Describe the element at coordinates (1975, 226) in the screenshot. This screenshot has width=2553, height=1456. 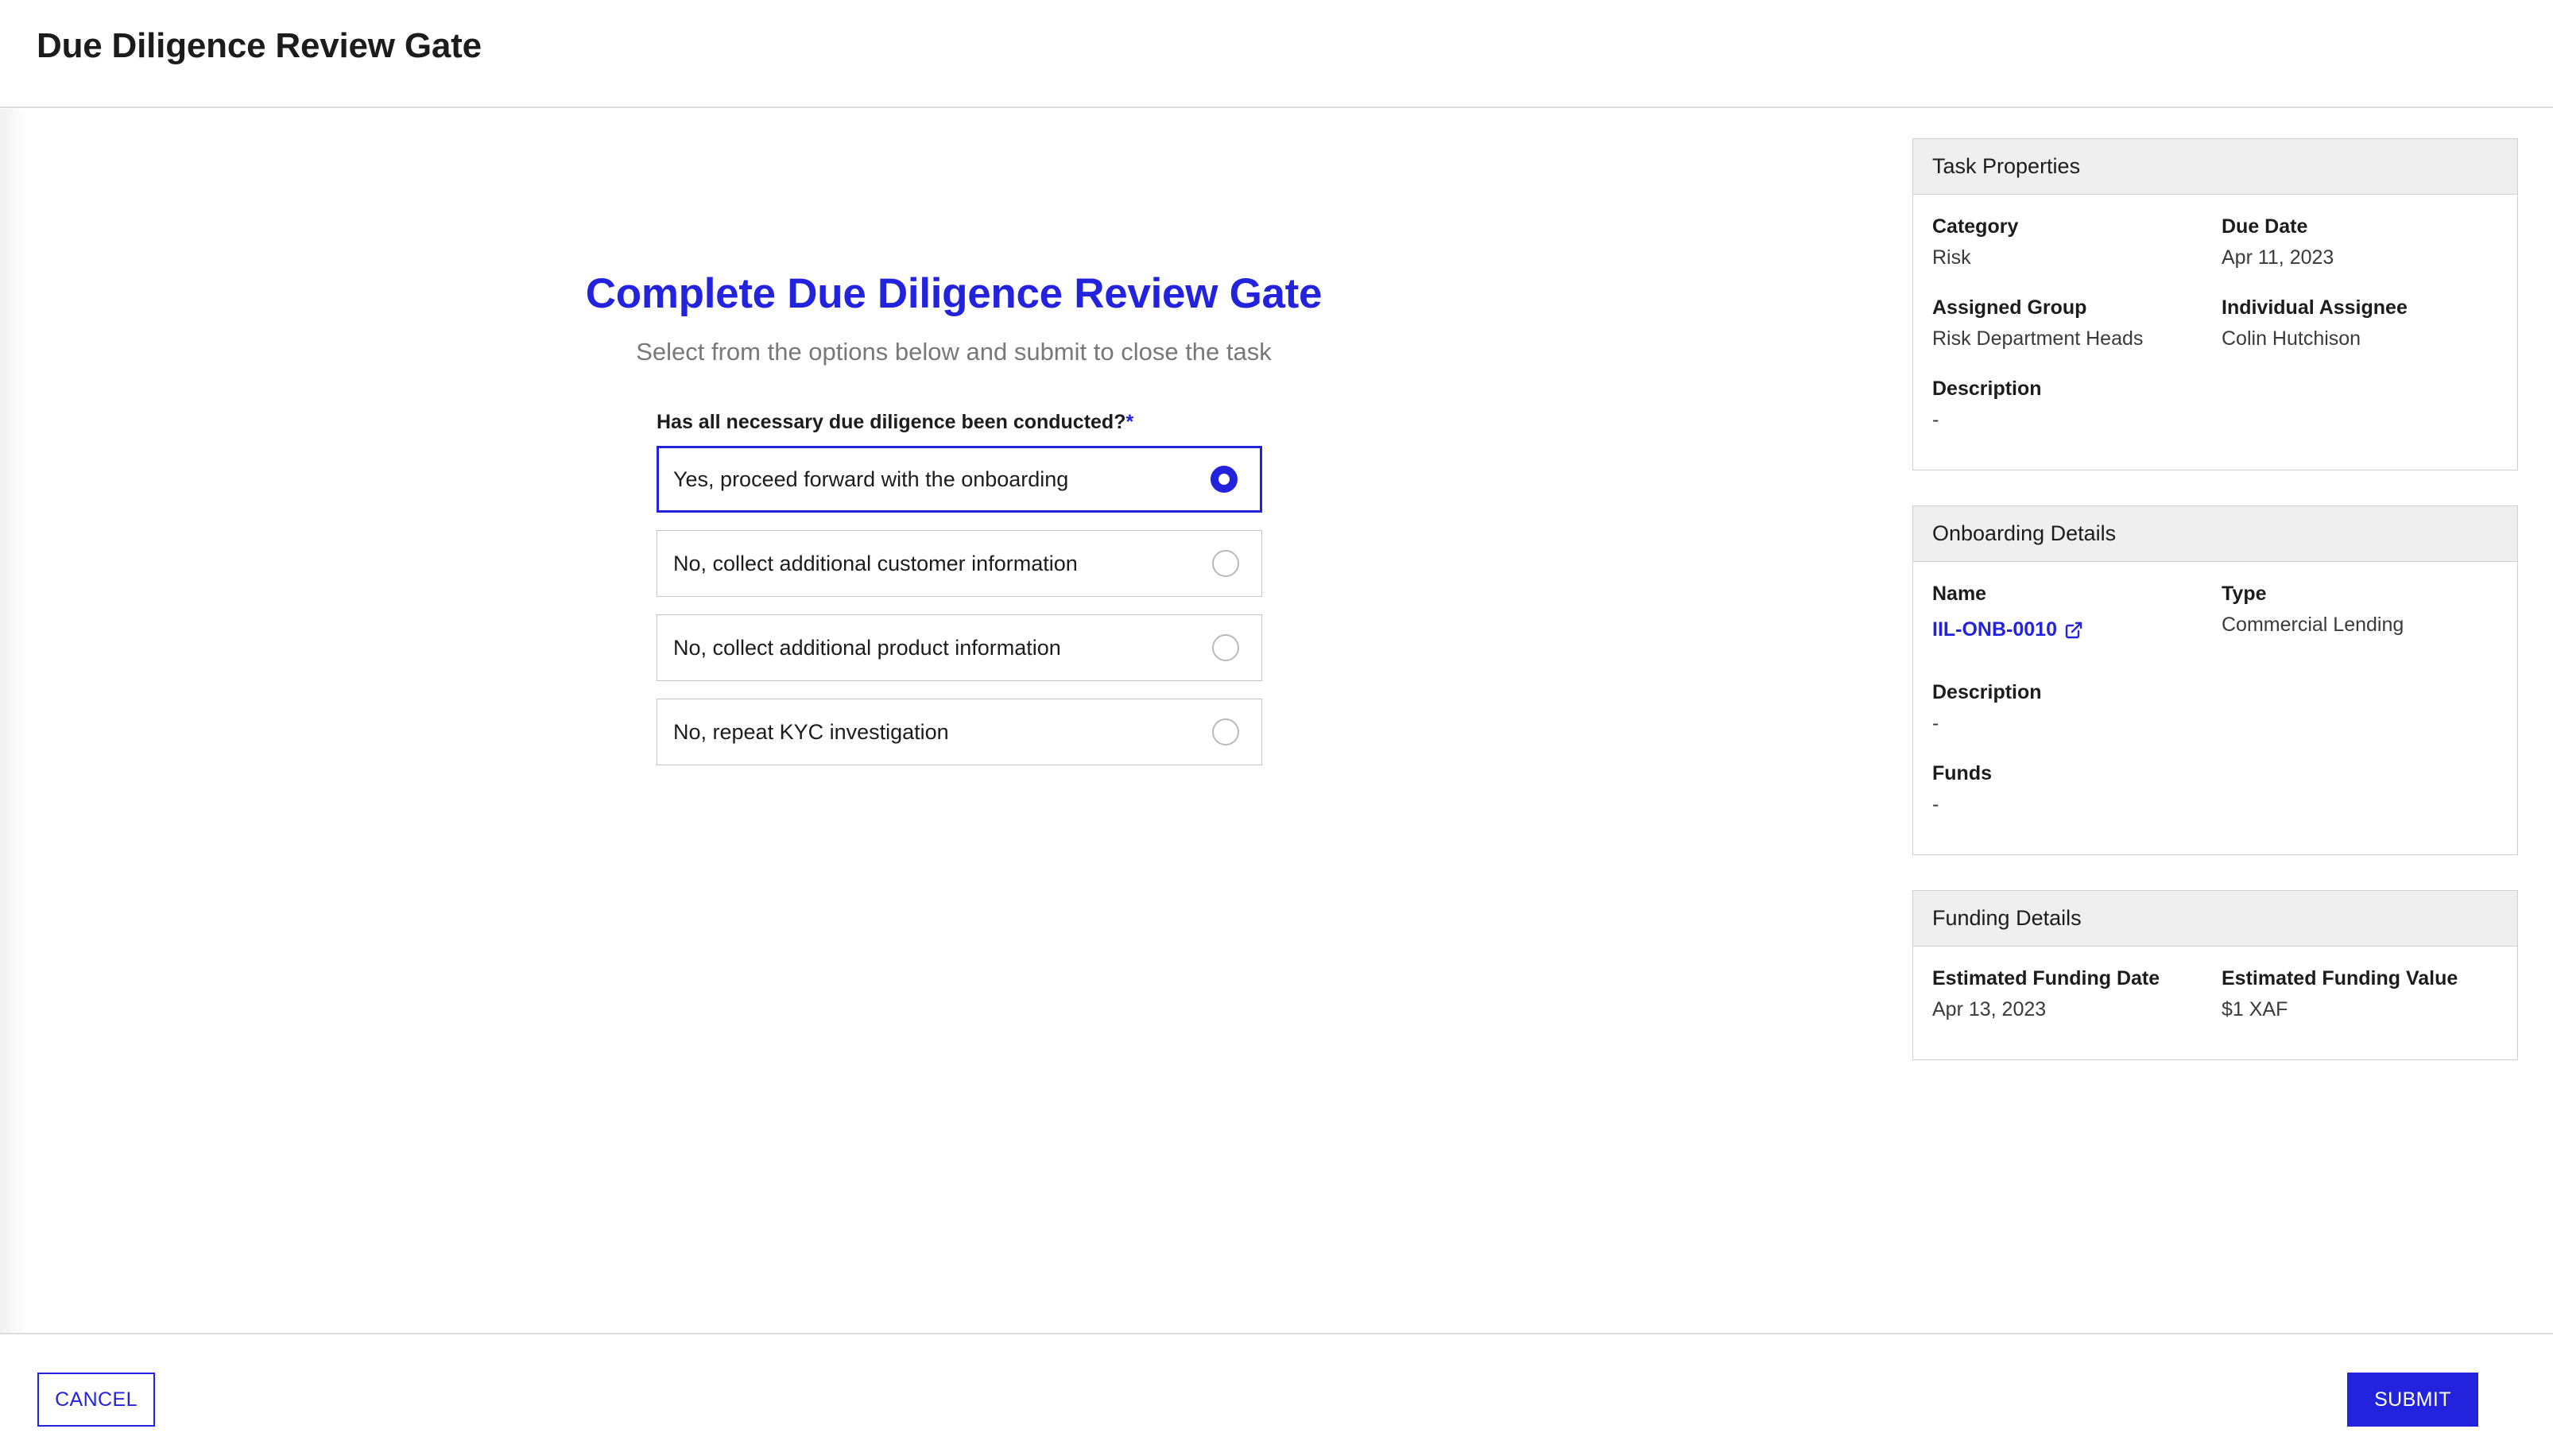
I see `field-key-category: Category` at that location.